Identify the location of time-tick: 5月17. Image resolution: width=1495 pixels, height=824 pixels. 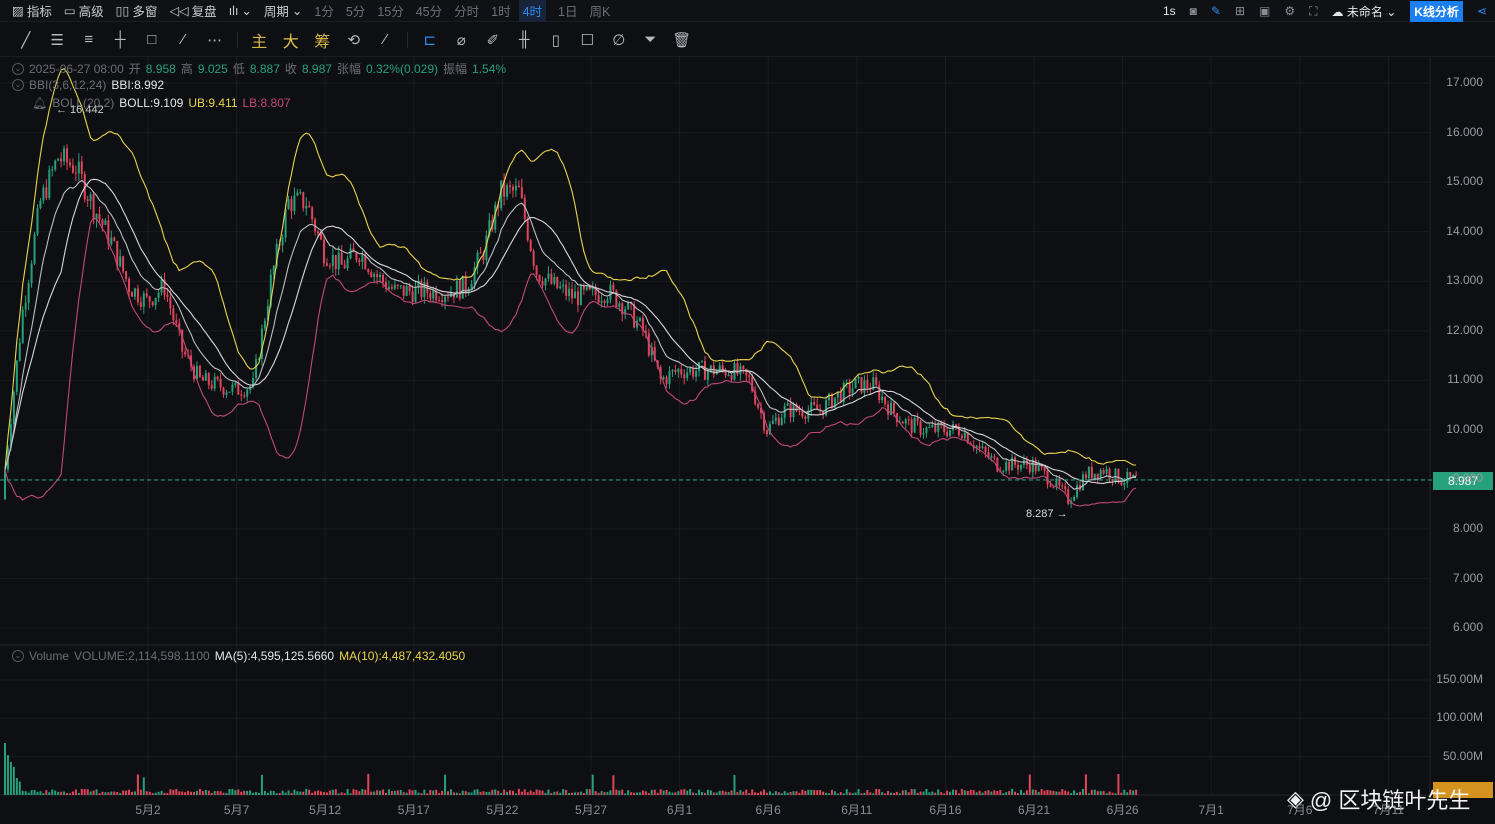
(413, 810).